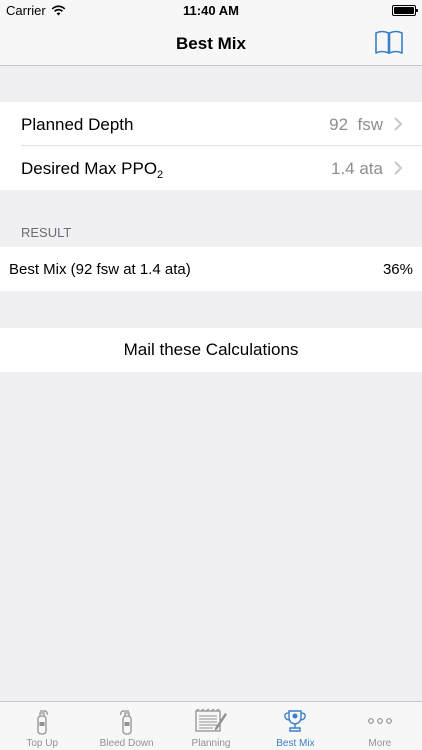 Image resolution: width=422 pixels, height=750 pixels. I want to click on mail-calculations-button: Mail these Calculations, so click(211, 350).